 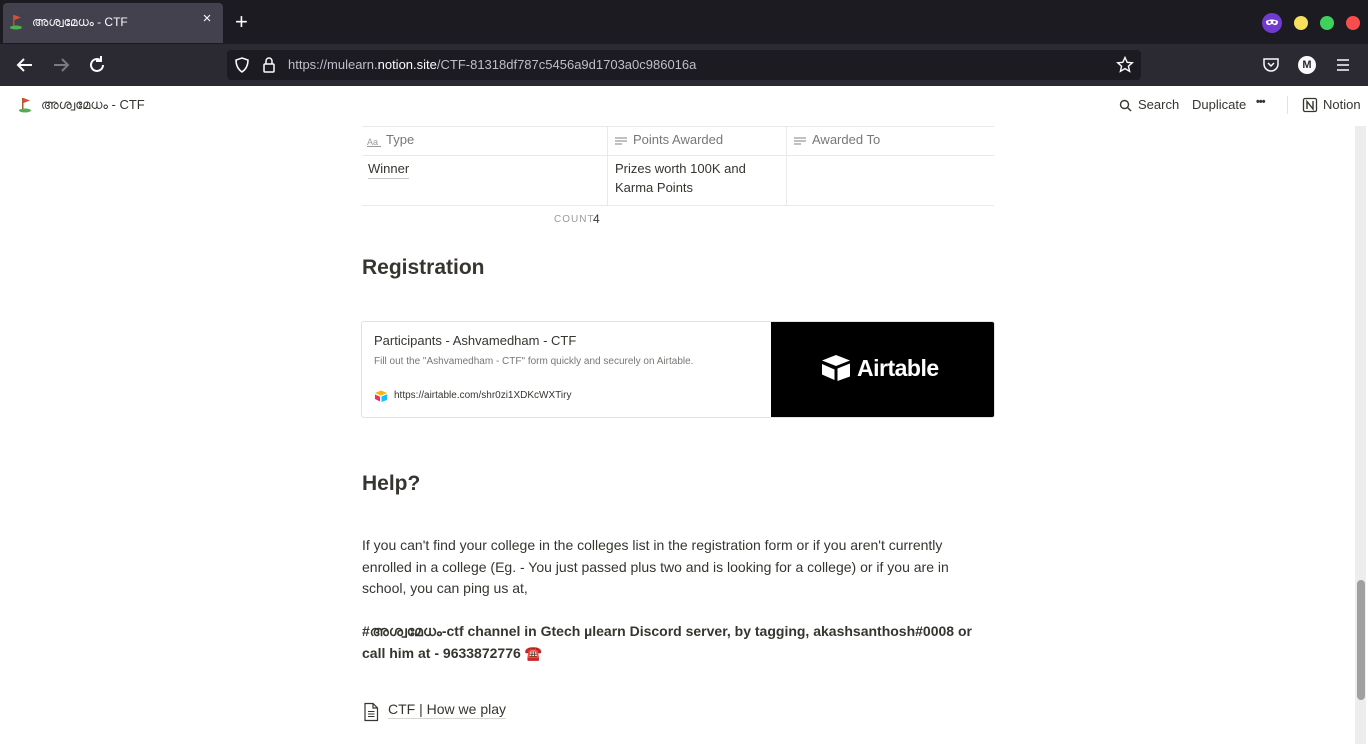 I want to click on flag-favicon-icon, so click(x=16, y=22).